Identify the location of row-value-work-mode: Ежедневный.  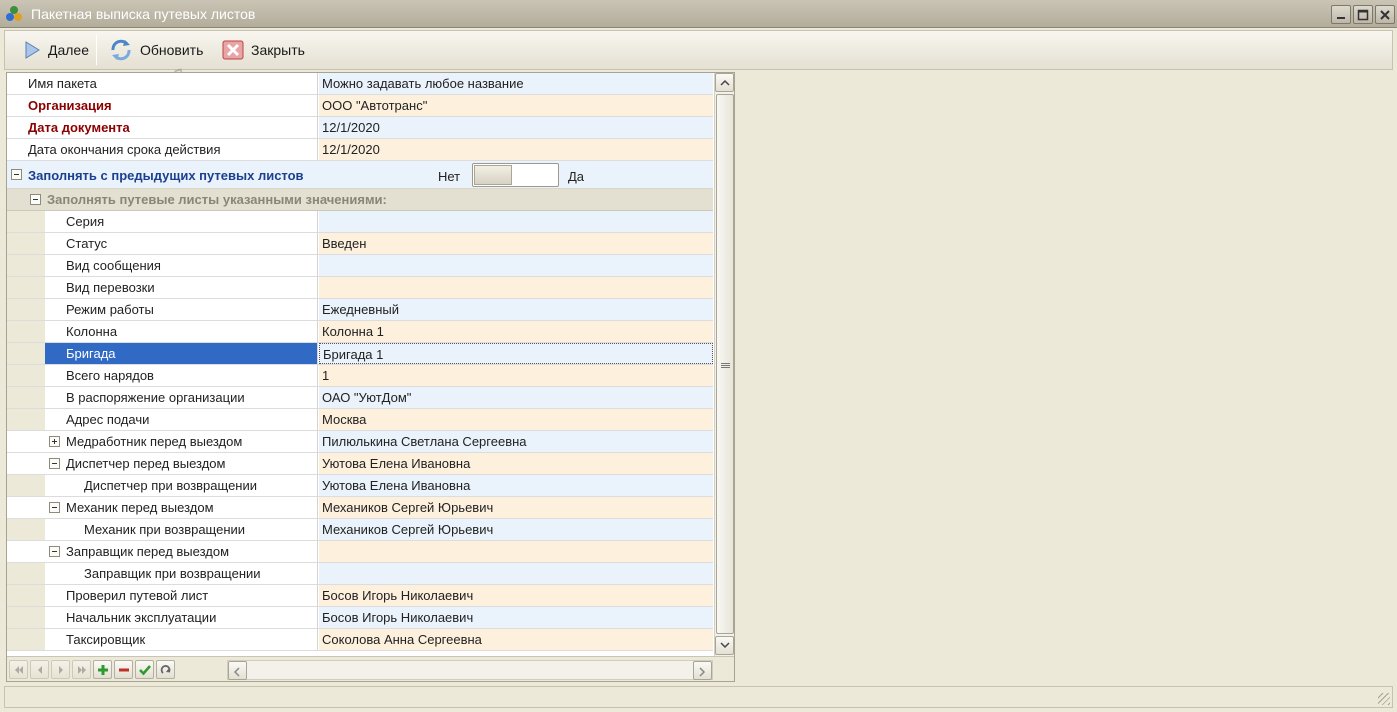
(516, 309).